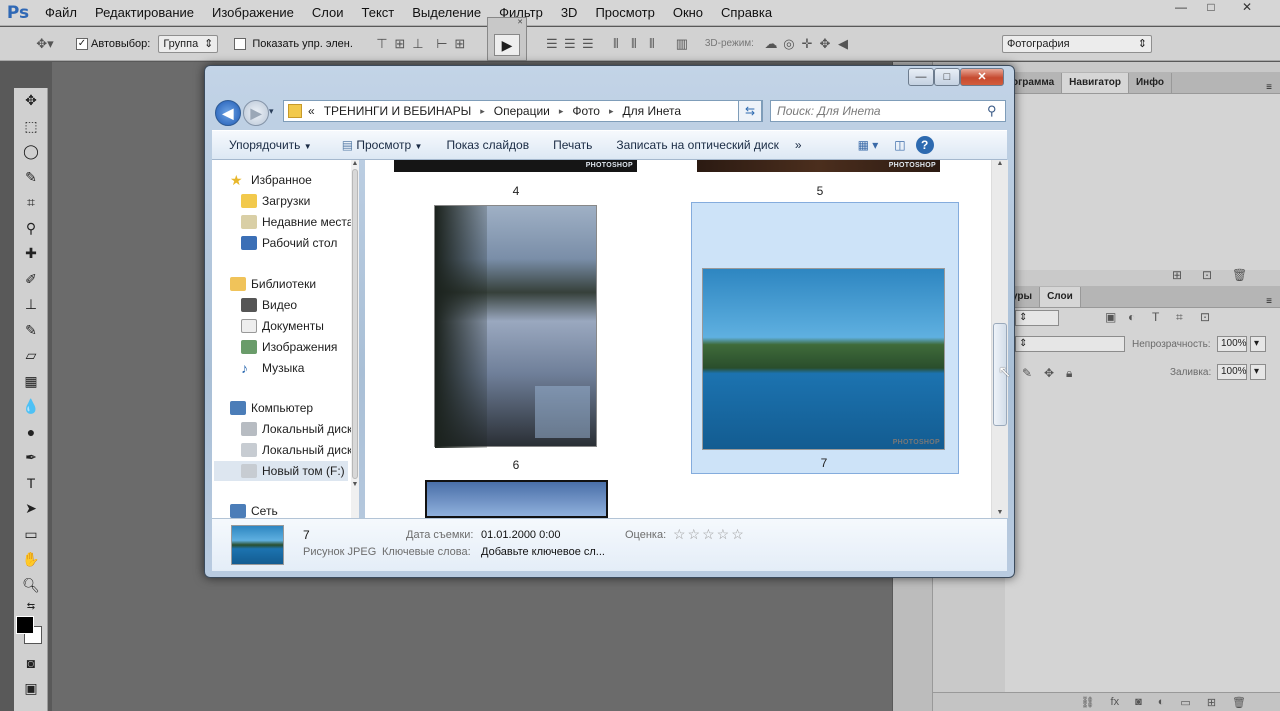  I want to click on menu-3d: 3D, so click(569, 13).